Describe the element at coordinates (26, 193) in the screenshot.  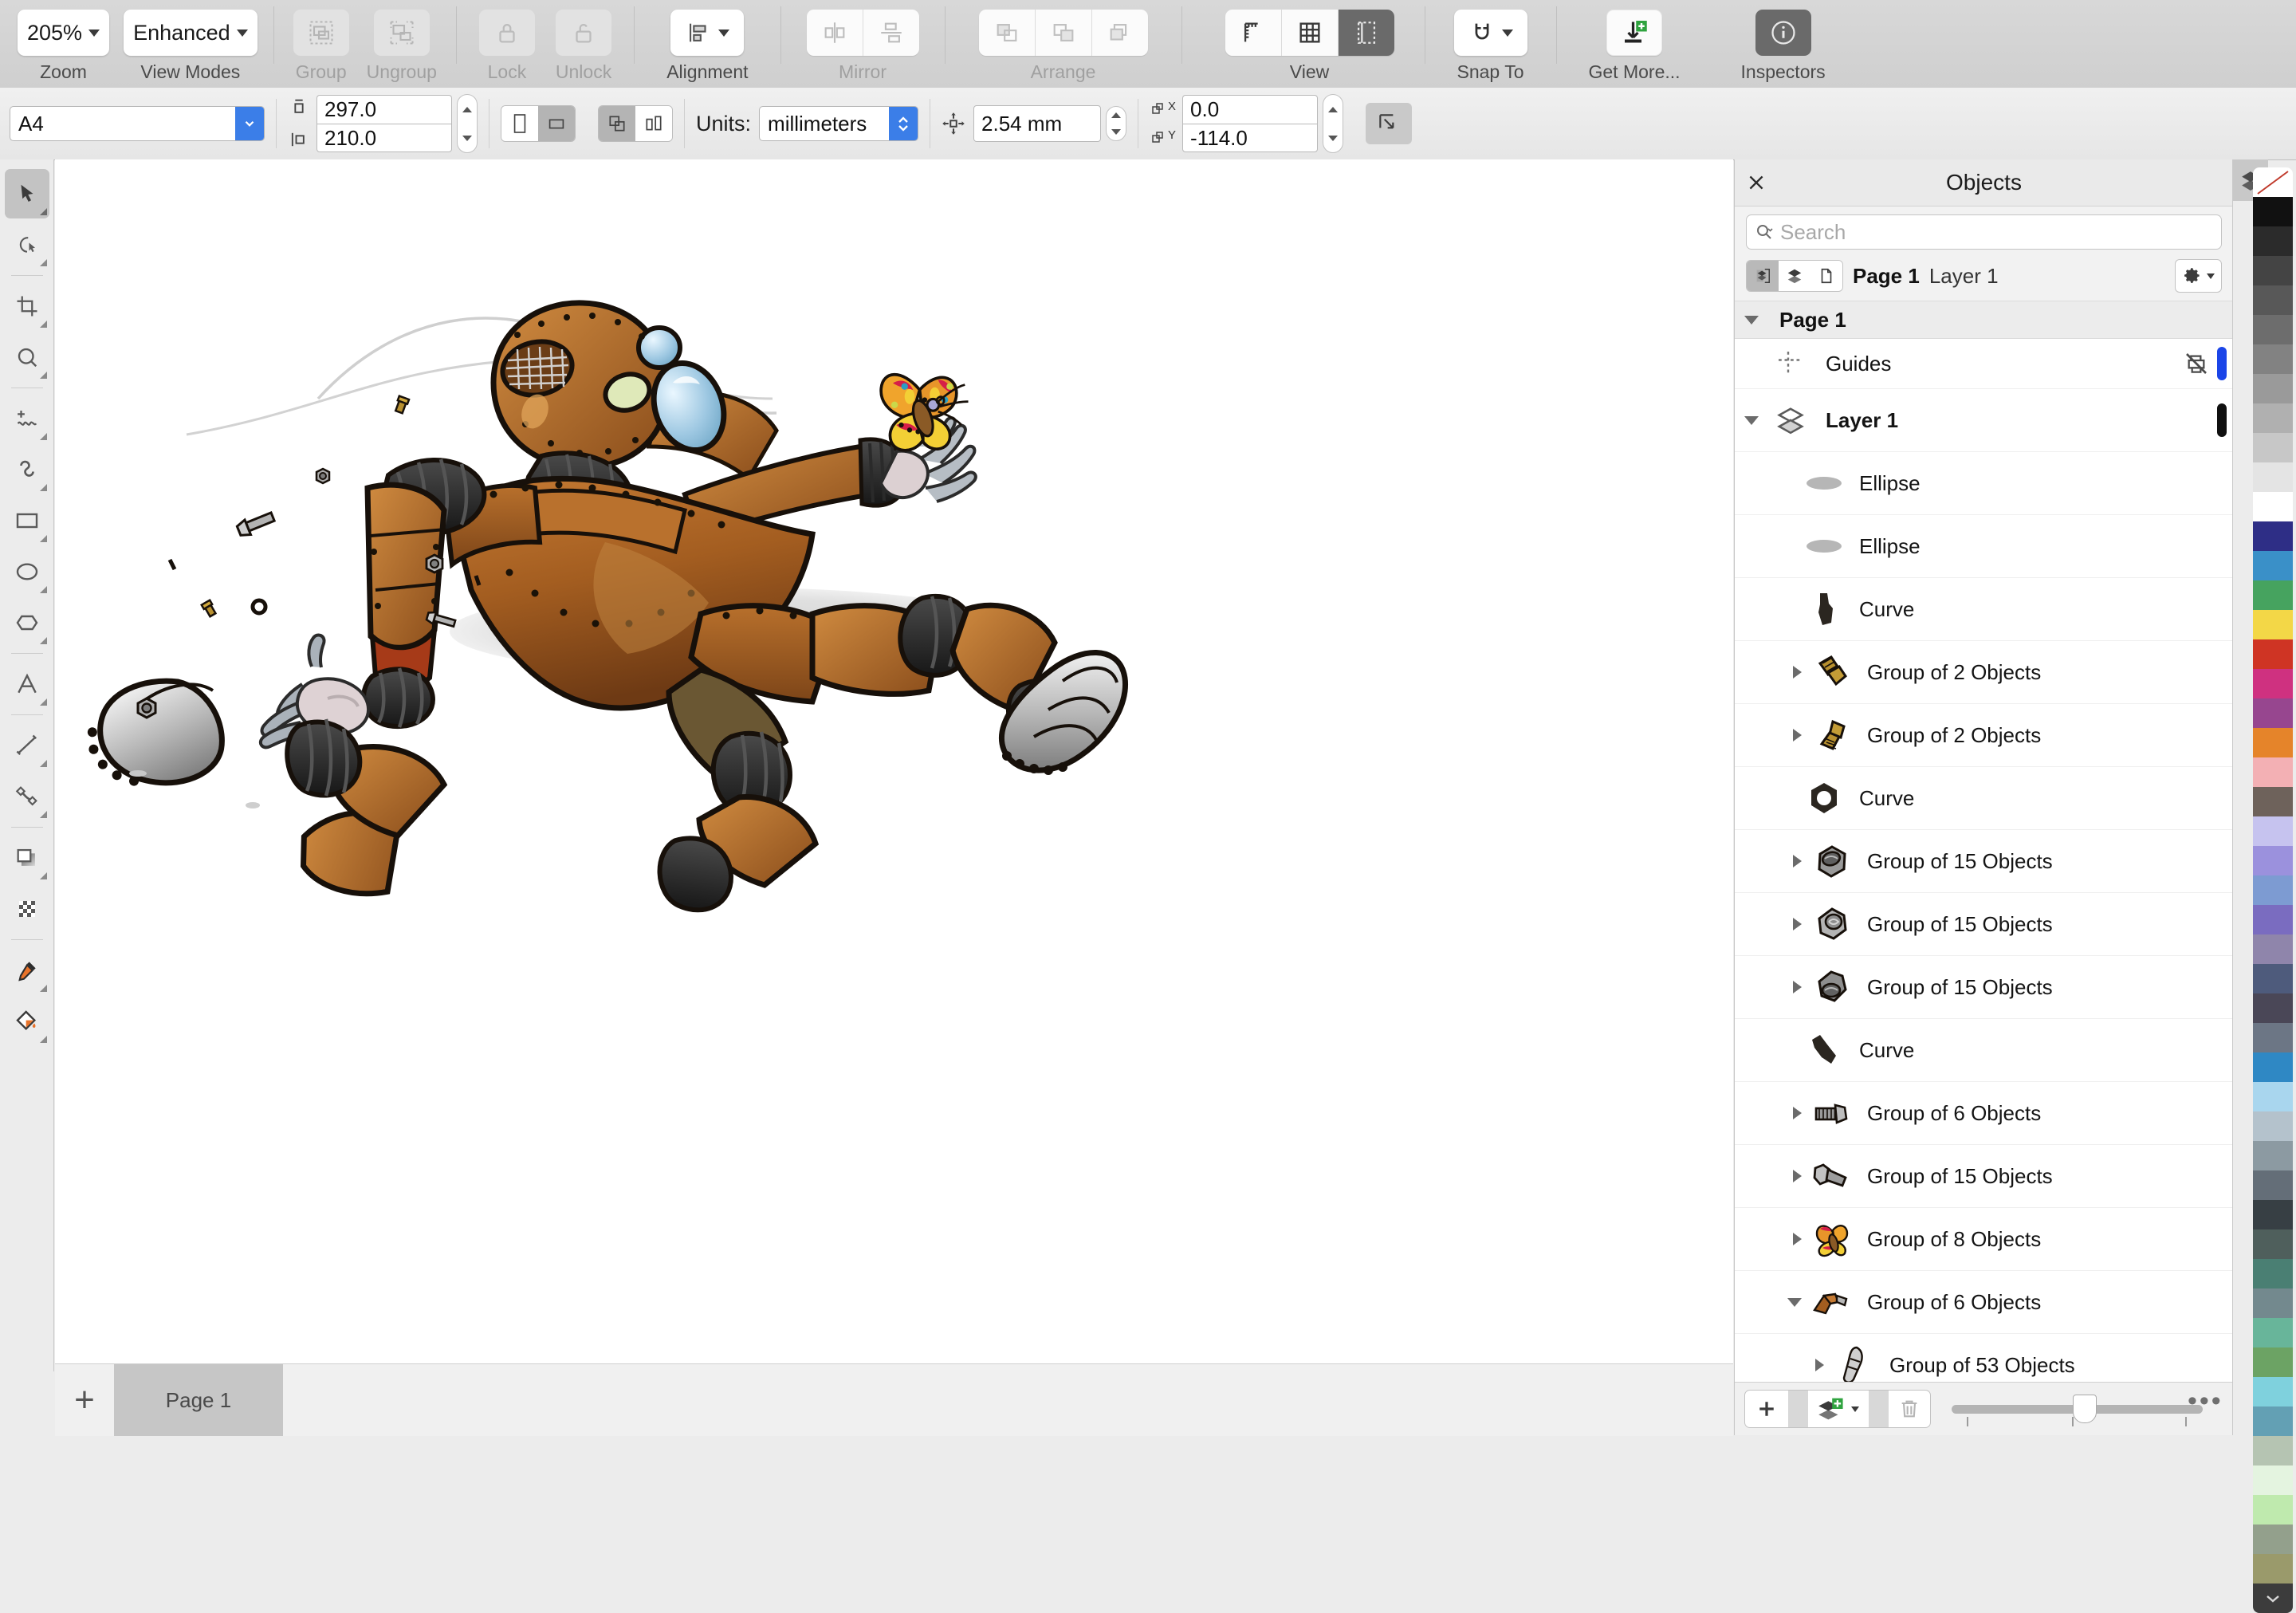
I see `selection-tool` at that location.